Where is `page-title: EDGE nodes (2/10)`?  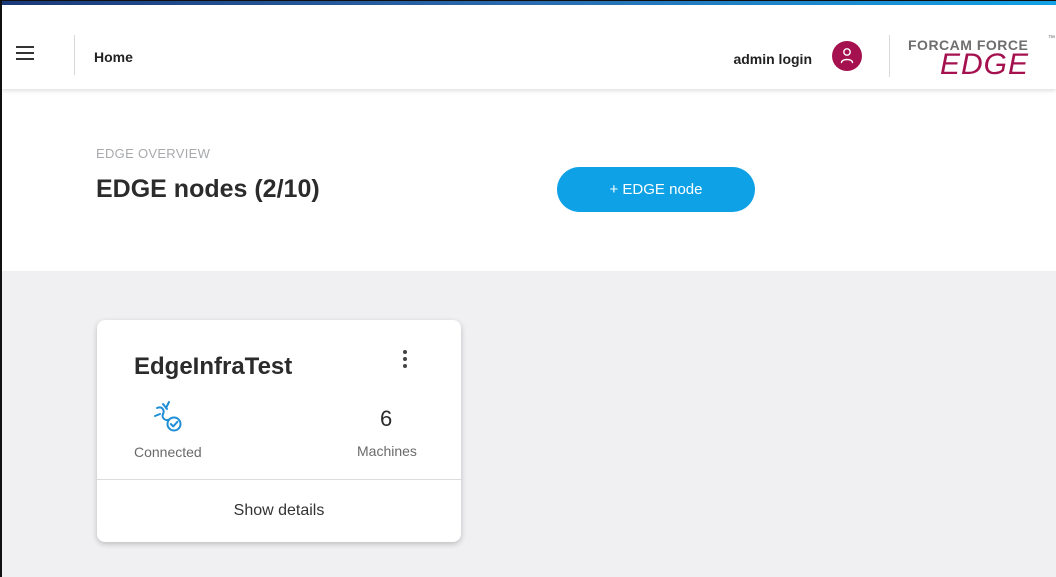
page-title: EDGE nodes (2/10) is located at coordinates (208, 189).